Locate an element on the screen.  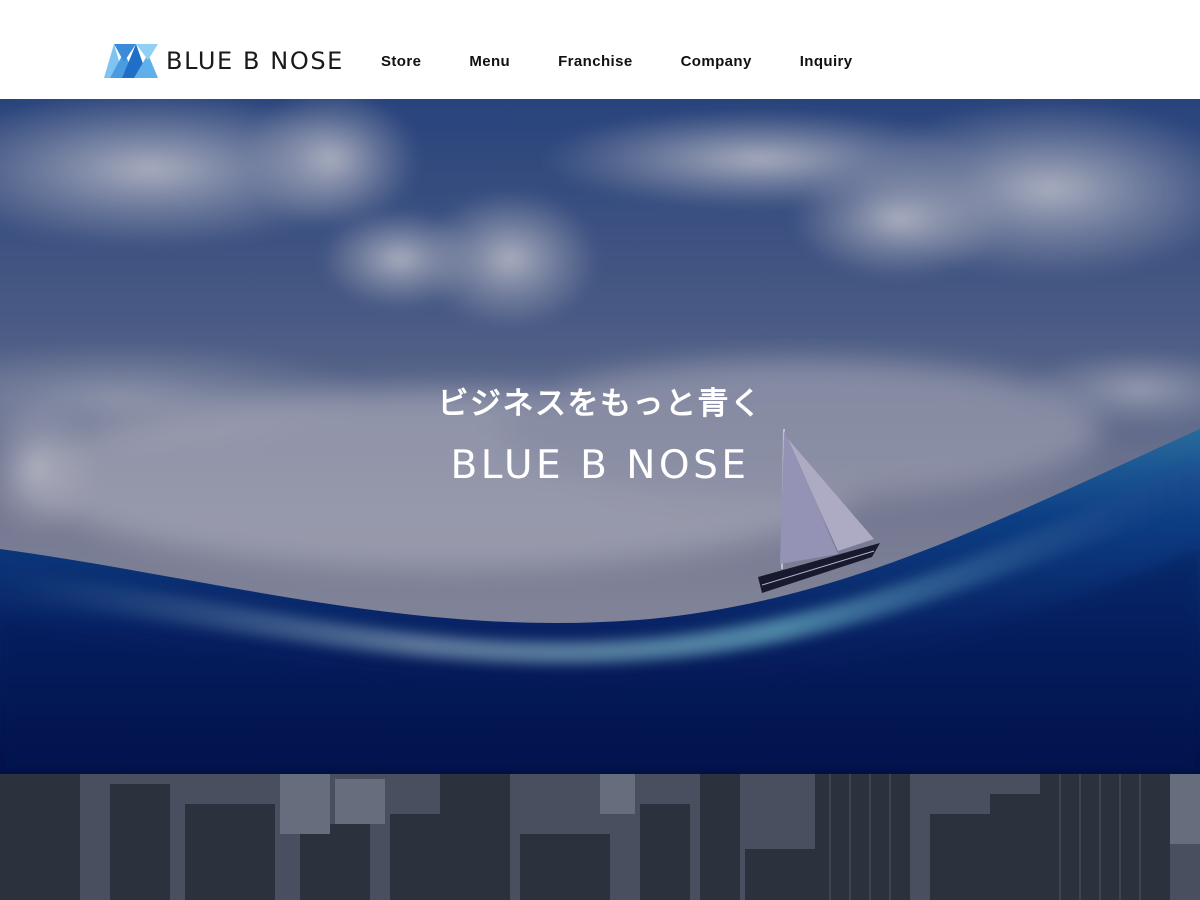
nav-company: Company is located at coordinates (716, 62).